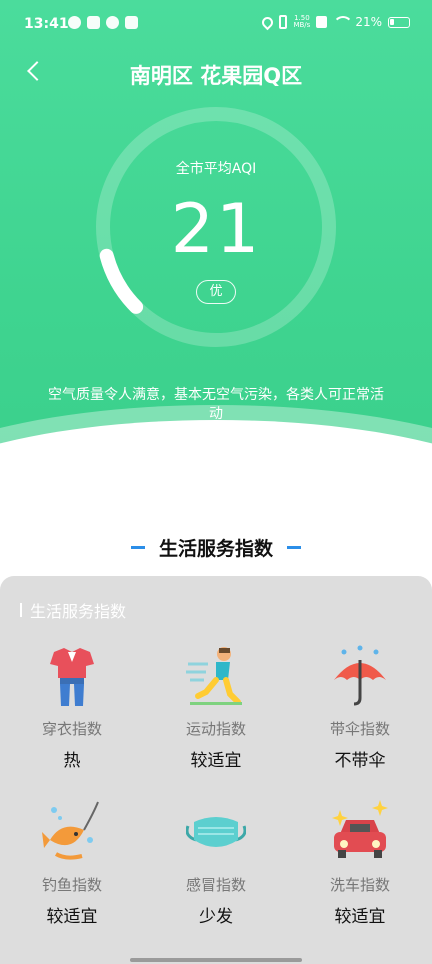 This screenshot has height=964, width=432. I want to click on clothes-icon, so click(72, 675).